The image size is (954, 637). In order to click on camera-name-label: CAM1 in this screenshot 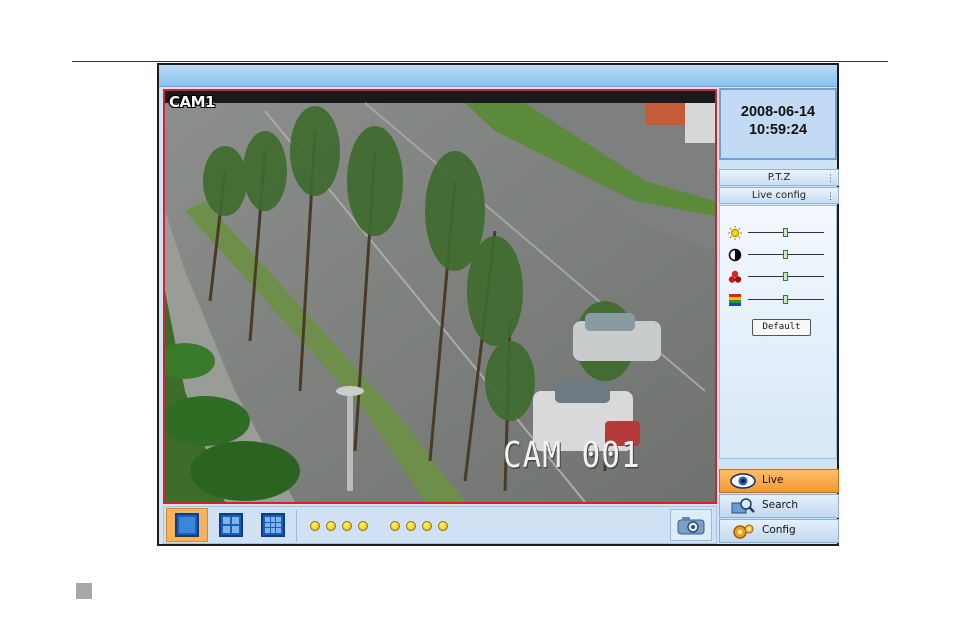, I will do `click(192, 102)`.